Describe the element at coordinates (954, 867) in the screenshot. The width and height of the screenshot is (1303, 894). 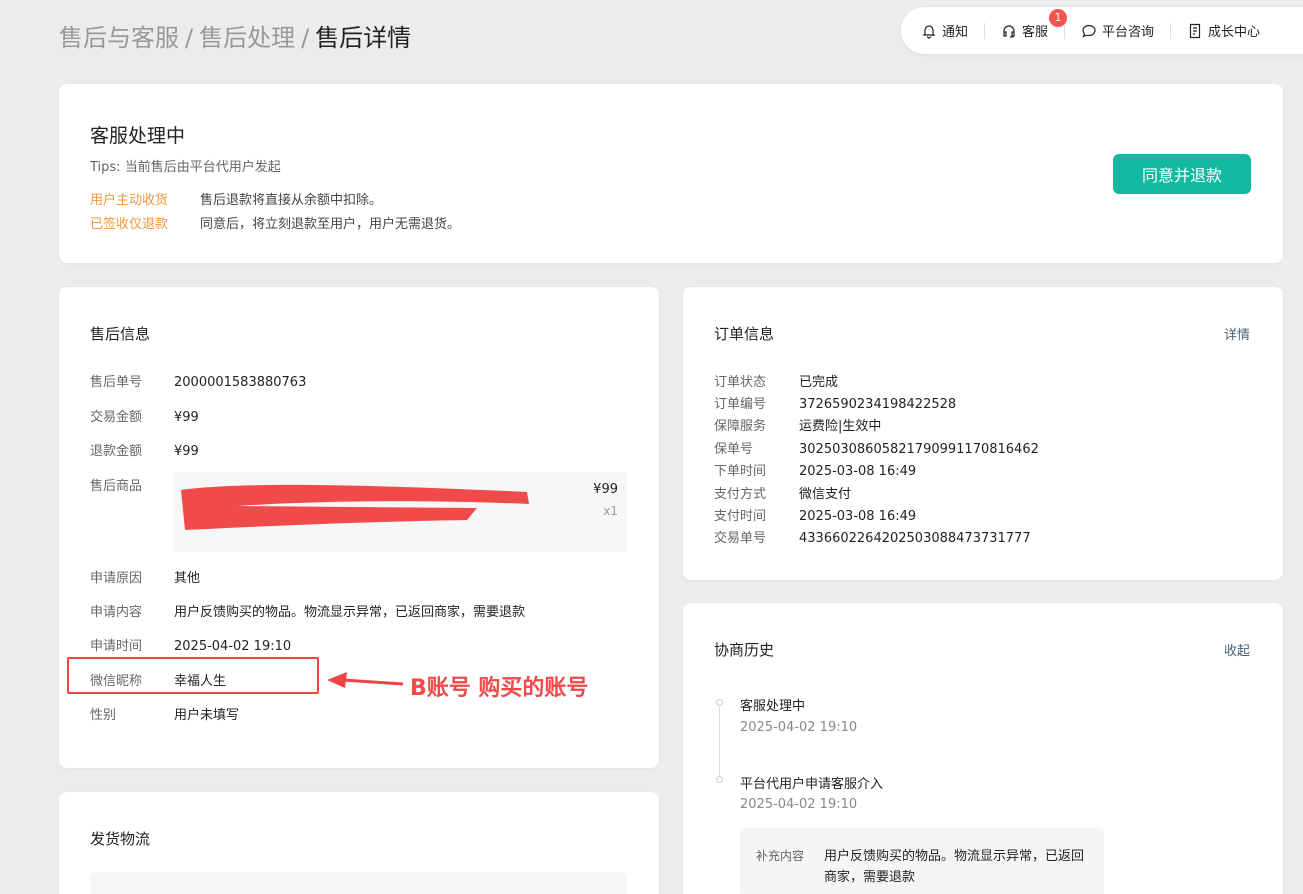
I see `supplement-text: 用户反馈购买的物品。物流显示异常，已返回商家，需要退款` at that location.